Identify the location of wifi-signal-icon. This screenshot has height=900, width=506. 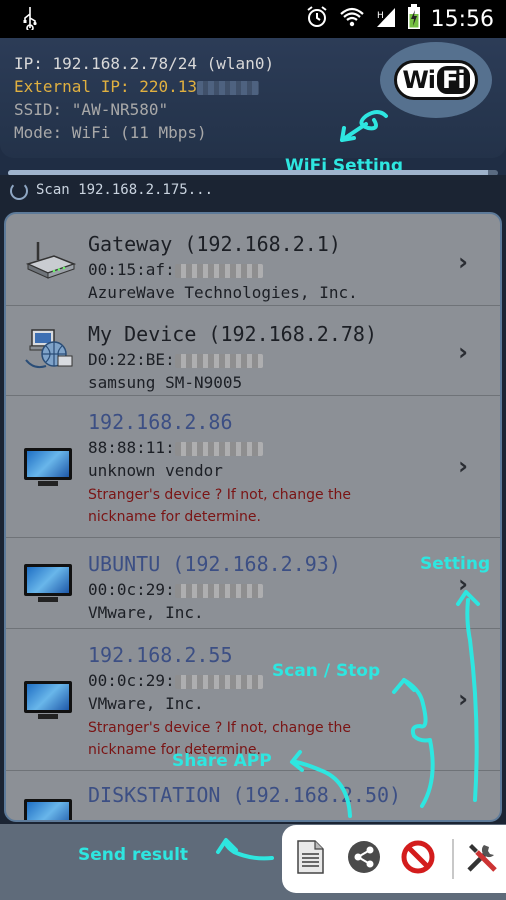
(352, 19).